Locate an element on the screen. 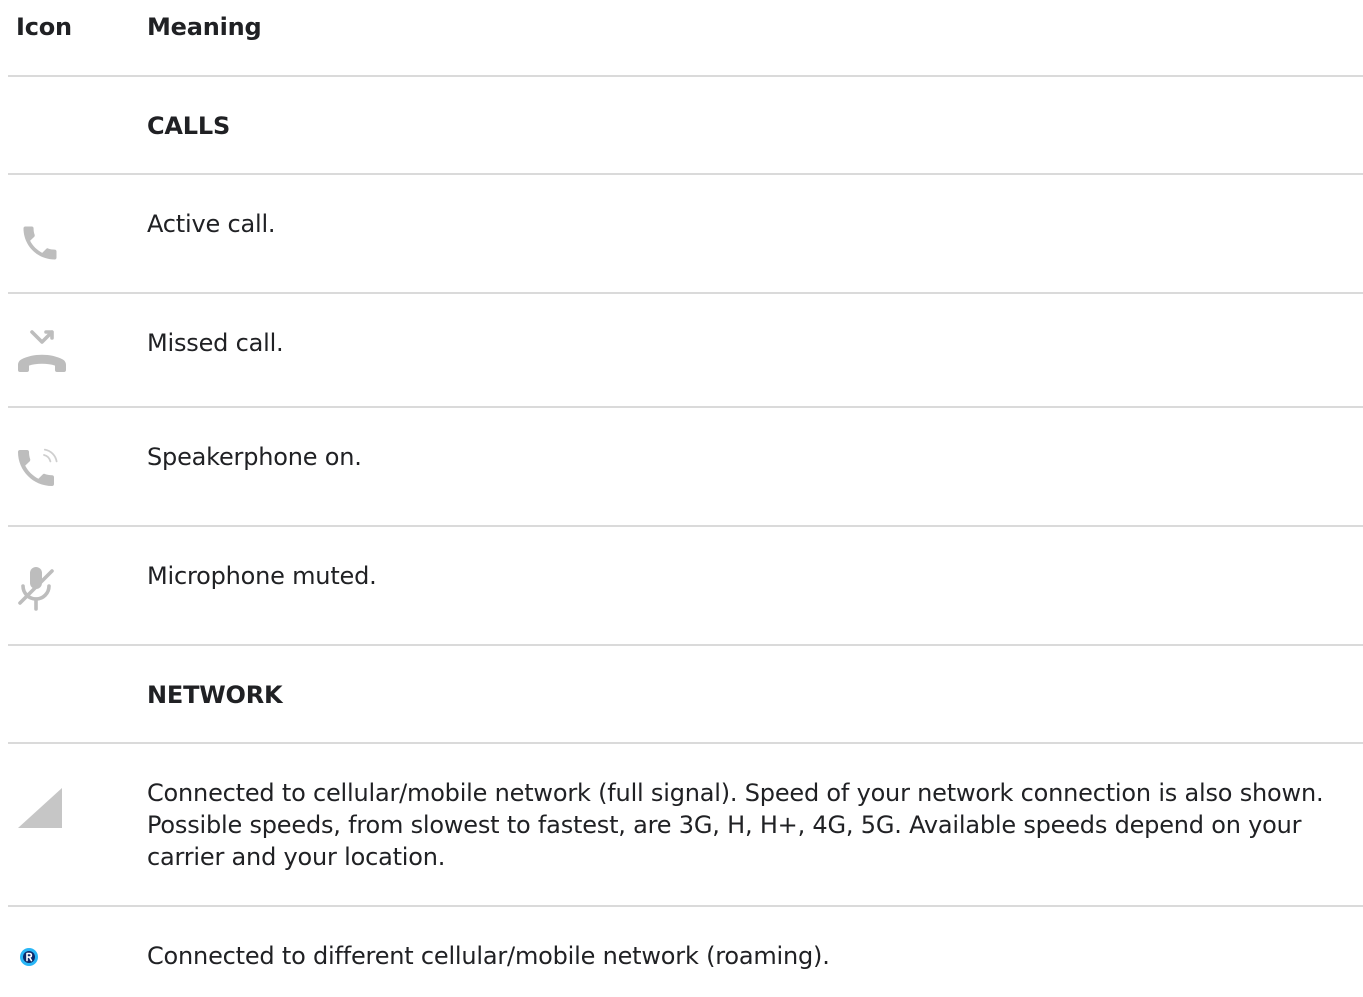 This screenshot has width=1363, height=997. section-label: NETWORK is located at coordinates (215, 695).